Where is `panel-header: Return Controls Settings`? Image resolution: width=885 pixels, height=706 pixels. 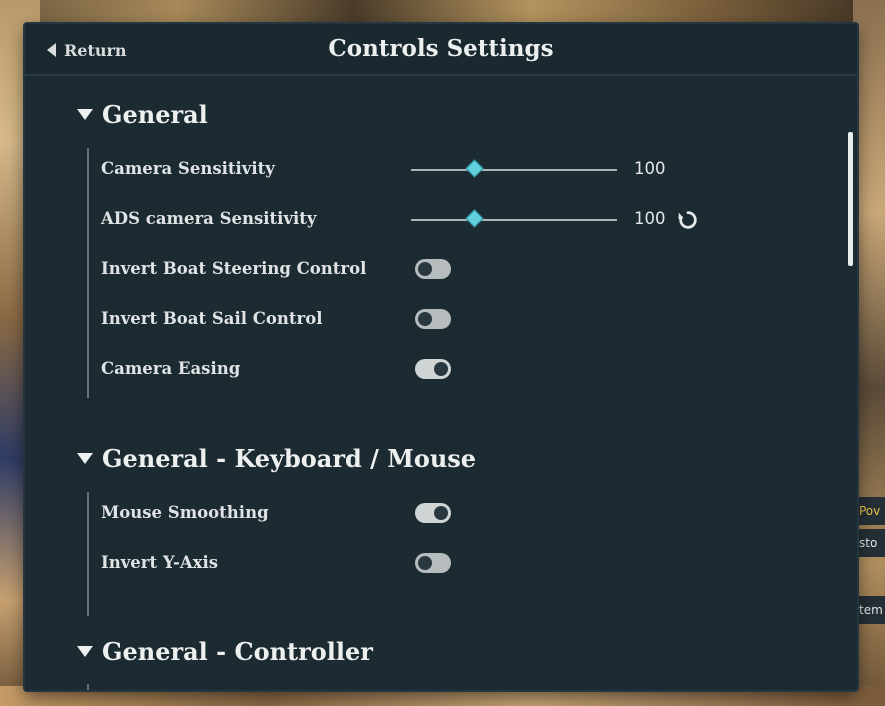
panel-header: Return Controls Settings is located at coordinates (441, 50).